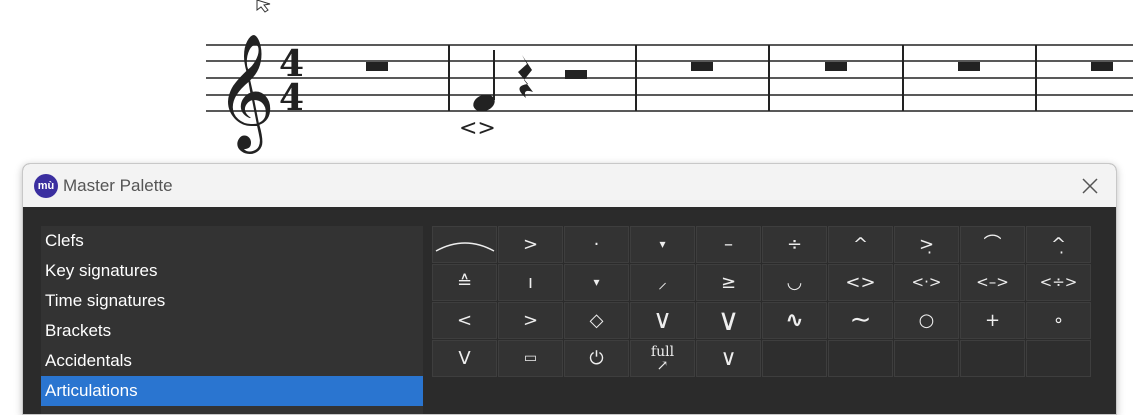 The image size is (1133, 415). What do you see at coordinates (530, 282) in the screenshot?
I see `articulation-stress: ı` at bounding box center [530, 282].